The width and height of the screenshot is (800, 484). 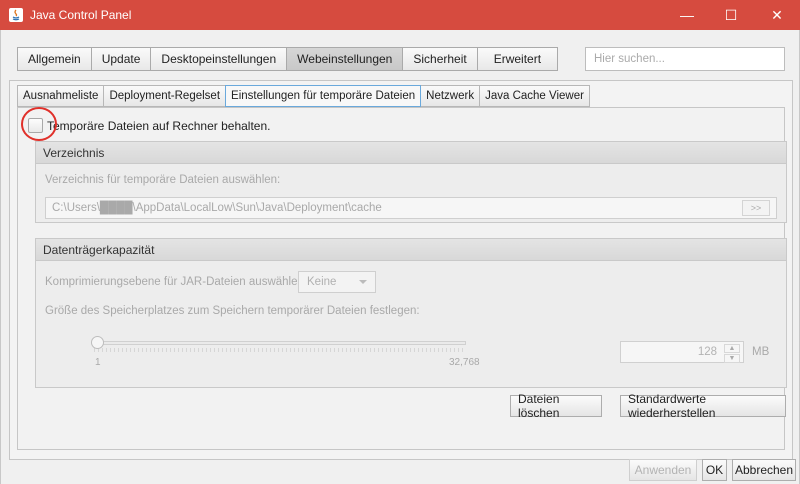 What do you see at coordinates (534, 96) in the screenshot?
I see `subtab-java-cache-viewer: Java Cache Viewer` at bounding box center [534, 96].